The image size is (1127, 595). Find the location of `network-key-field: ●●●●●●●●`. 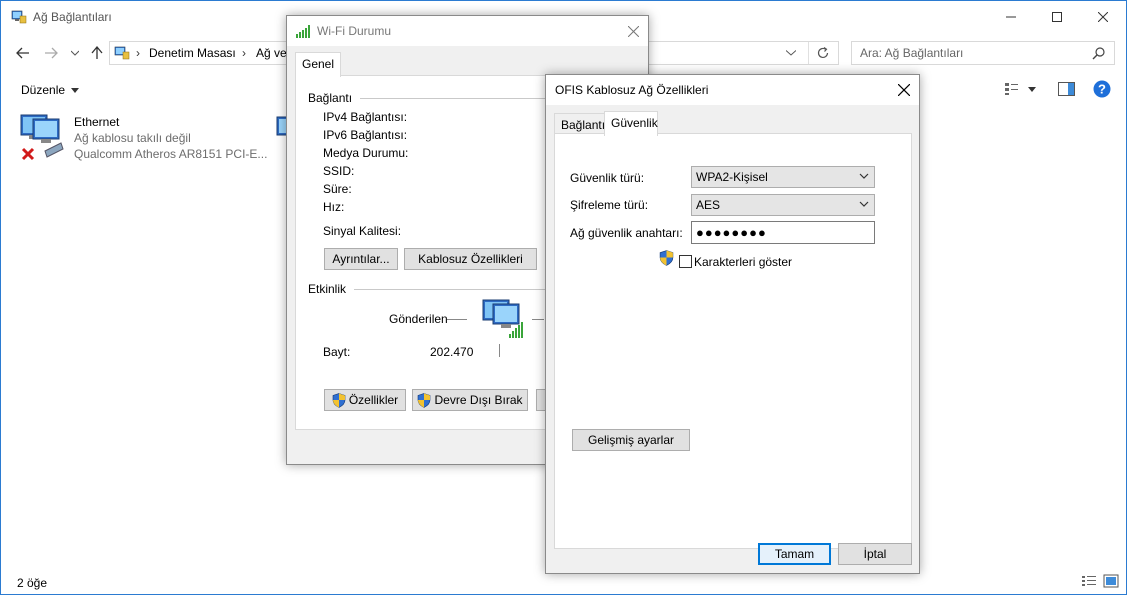

network-key-field: ●●●●●●●● is located at coordinates (783, 232).